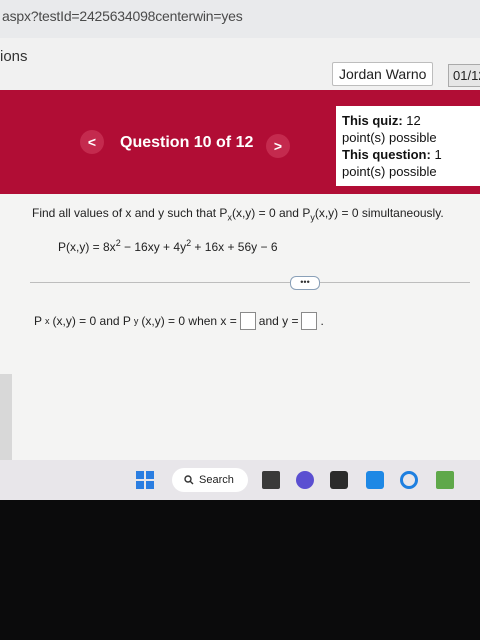 The image size is (480, 640). What do you see at coordinates (464, 75) in the screenshot?
I see `date-badge: 01/12` at bounding box center [464, 75].